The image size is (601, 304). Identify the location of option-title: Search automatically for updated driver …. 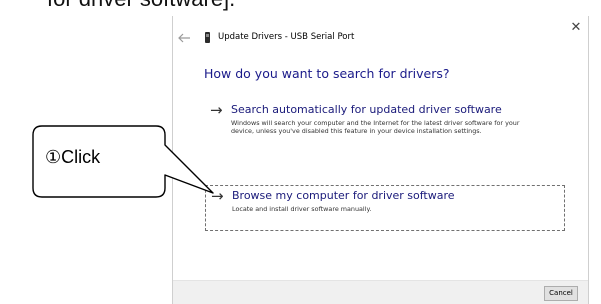
(366, 109).